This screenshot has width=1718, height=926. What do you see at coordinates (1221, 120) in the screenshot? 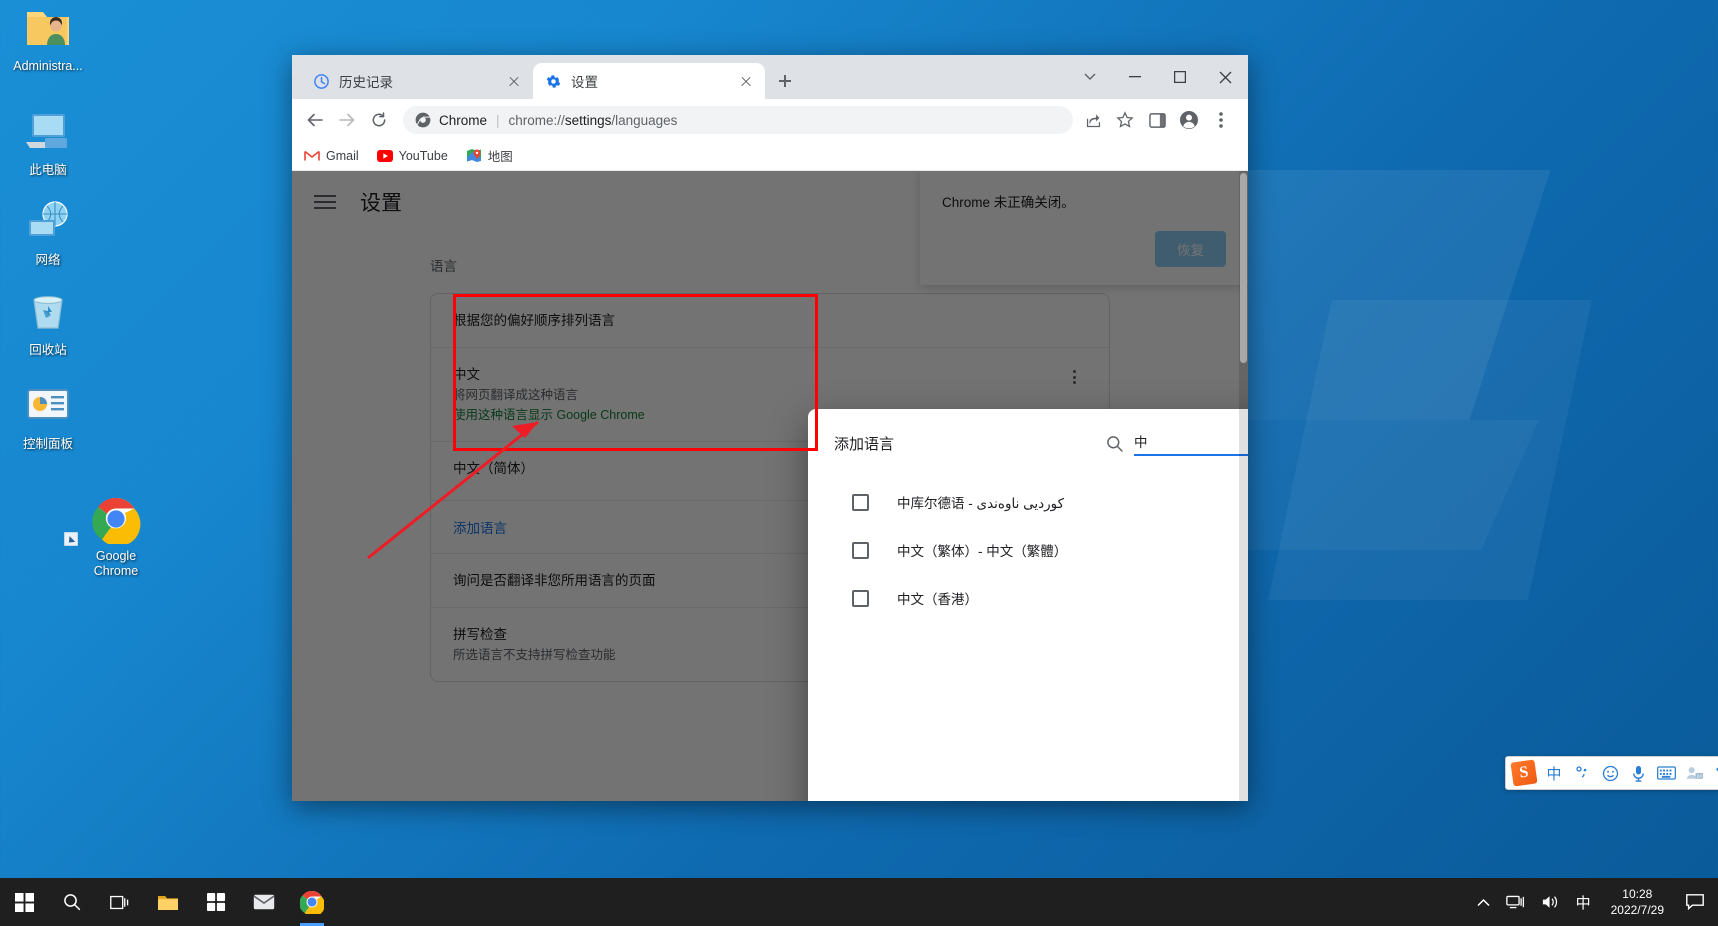
I see `three-dot-menu-icon` at bounding box center [1221, 120].